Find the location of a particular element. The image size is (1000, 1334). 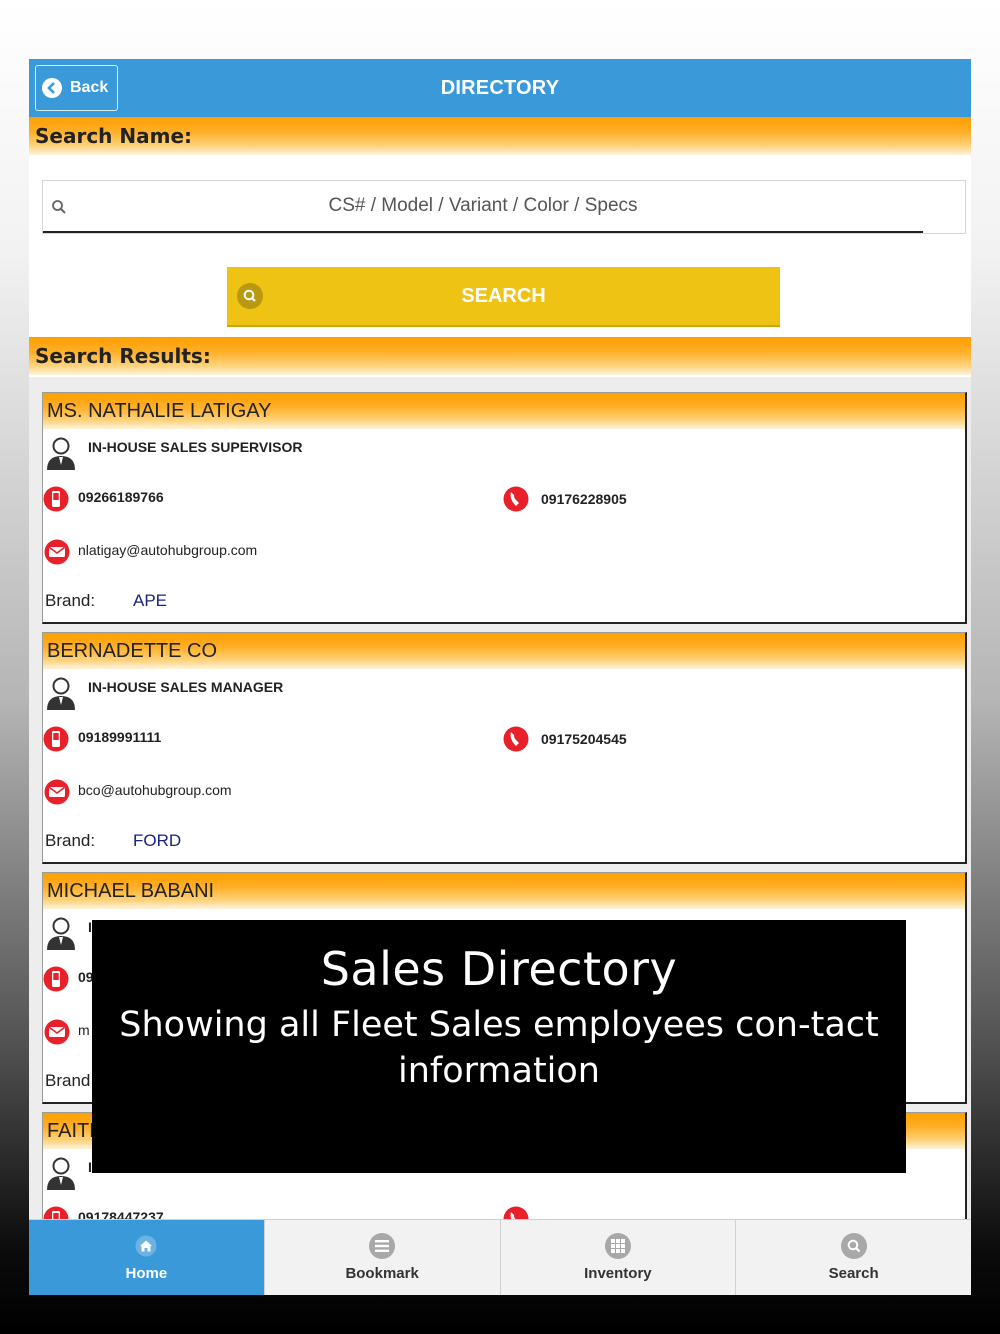

bookmark-icon is located at coordinates (382, 1246).